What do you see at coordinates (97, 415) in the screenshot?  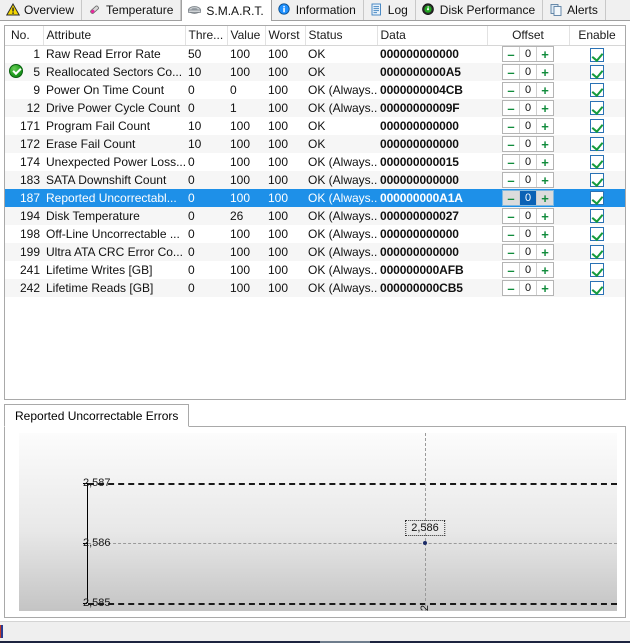 I see `chart-tab-reported-uncorrectable-errors: Reported Uncorrectable Errors` at bounding box center [97, 415].